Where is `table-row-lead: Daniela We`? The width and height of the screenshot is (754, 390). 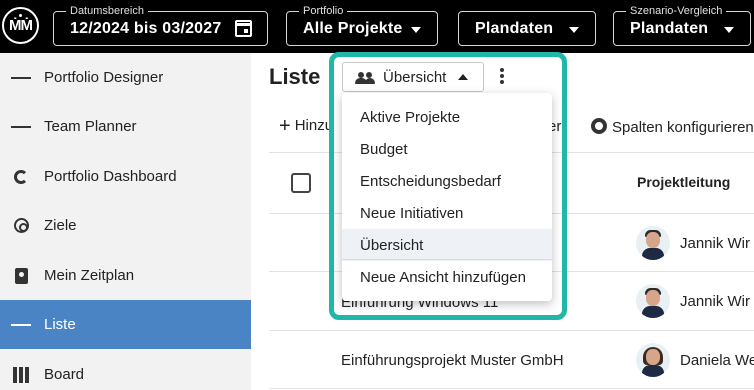 table-row-lead: Daniela We is located at coordinates (717, 360).